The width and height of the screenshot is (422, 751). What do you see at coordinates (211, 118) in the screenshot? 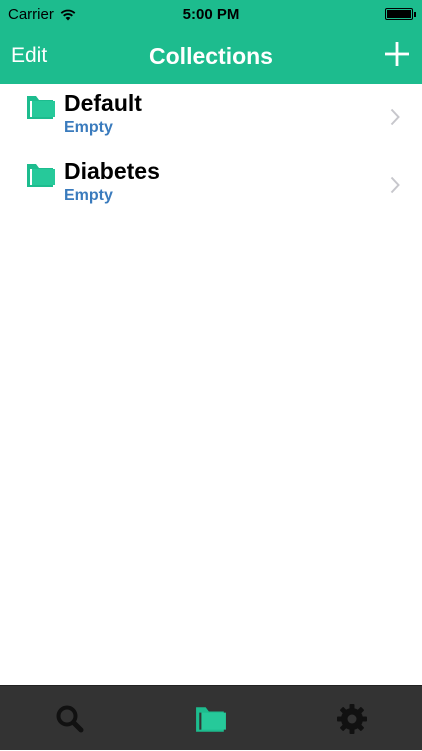
I see `collection-row-default: Default Empty` at bounding box center [211, 118].